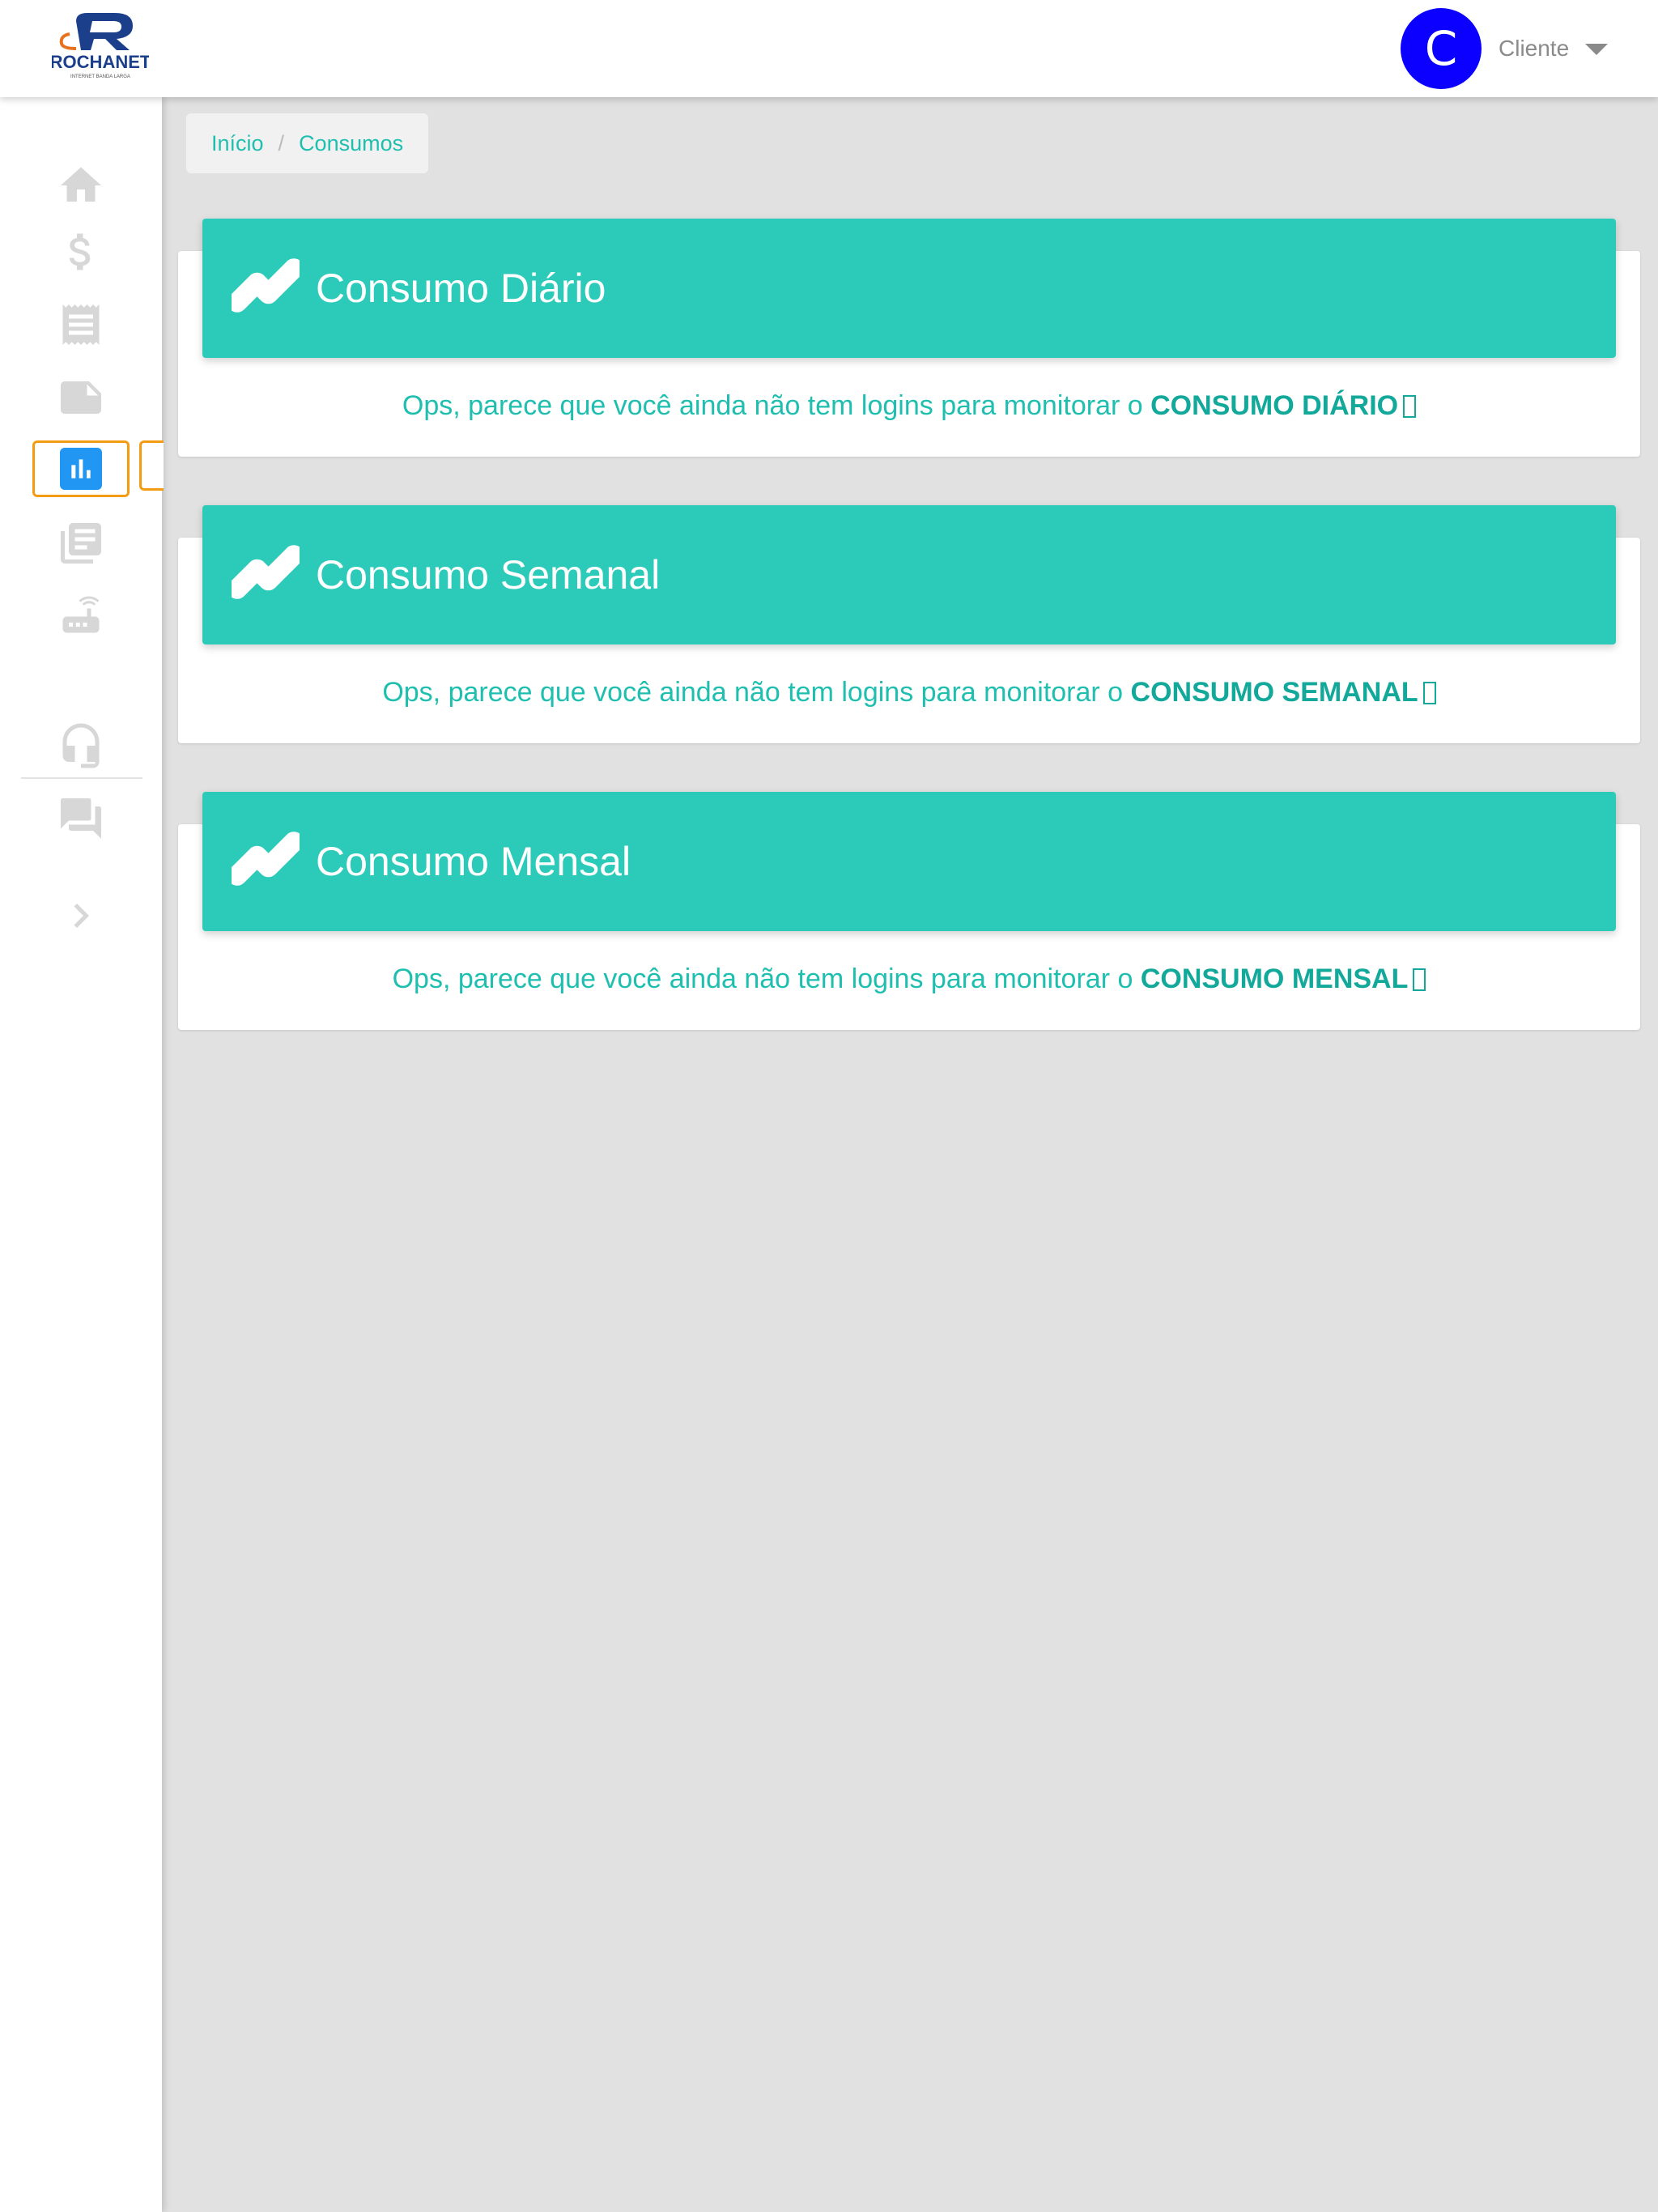 Image resolution: width=1658 pixels, height=2212 pixels. I want to click on sidebar-item-atendimento, so click(81, 819).